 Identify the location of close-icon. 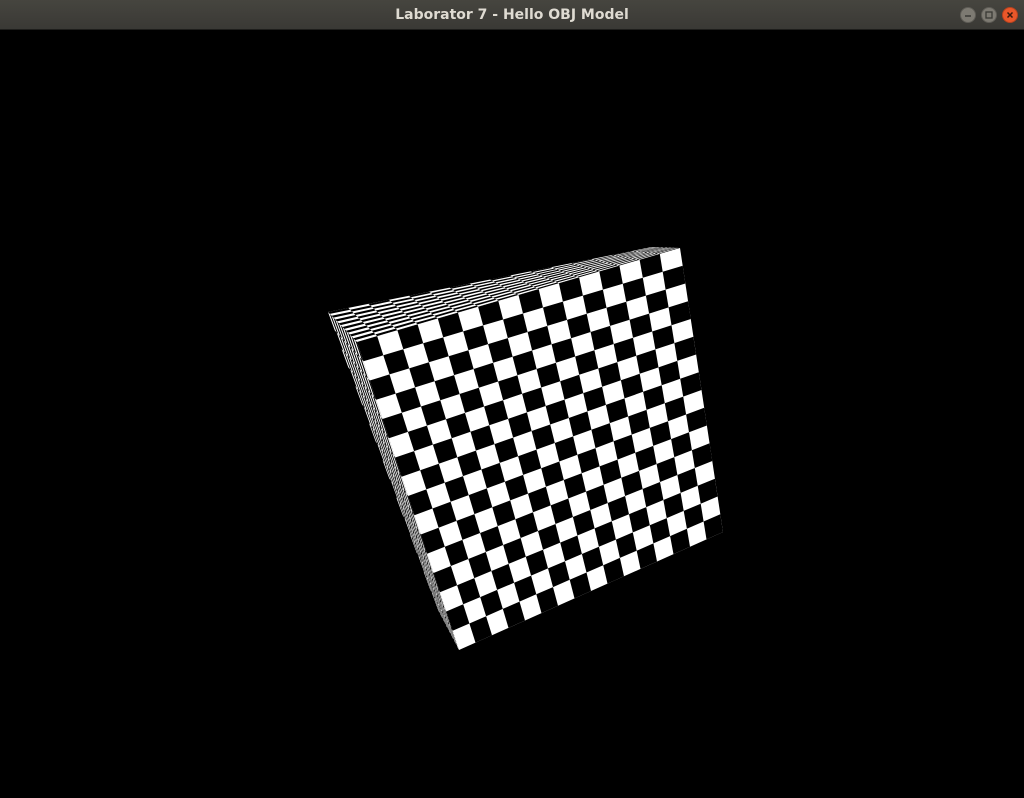
(1010, 15).